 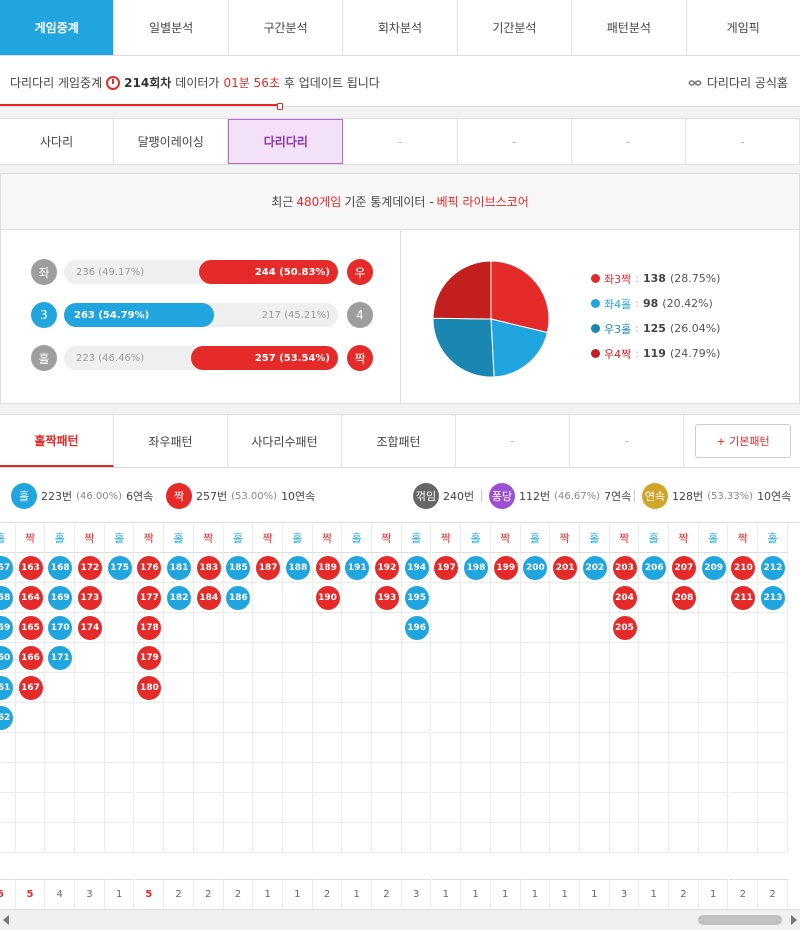 I want to click on round-ball: 166, so click(x=30, y=658).